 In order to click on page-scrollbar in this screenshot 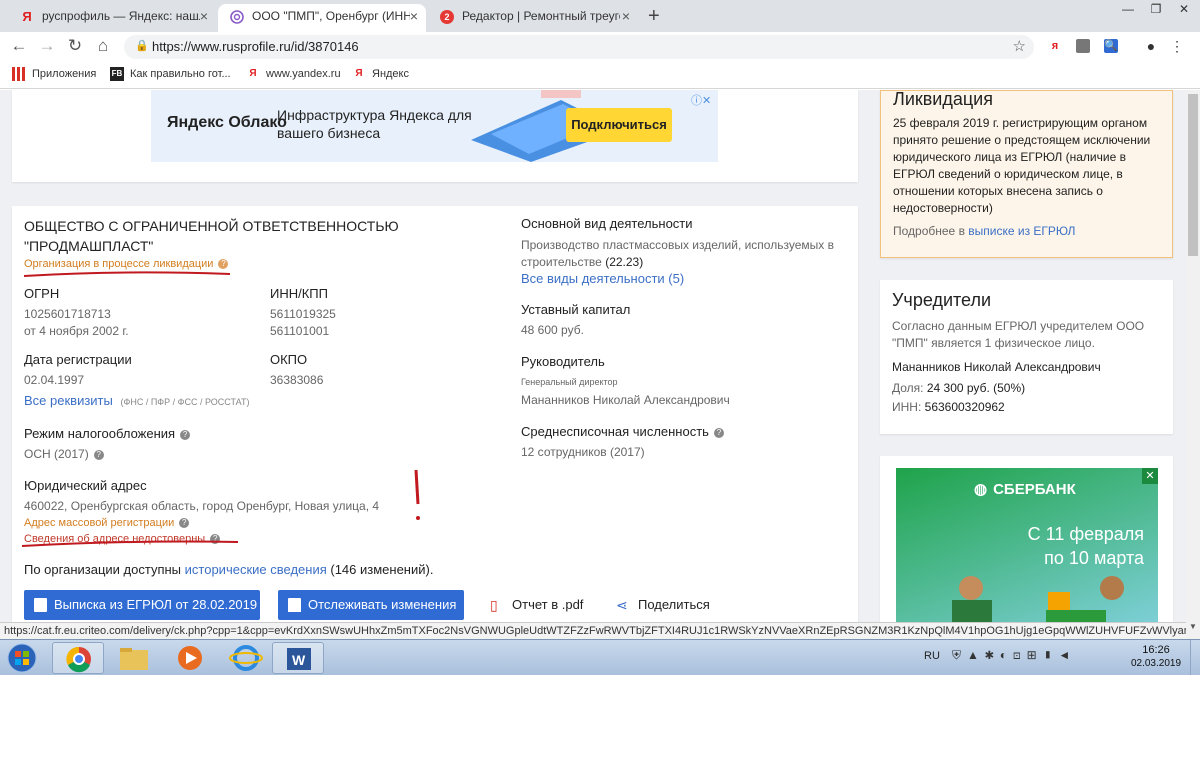, I will do `click(1193, 356)`.